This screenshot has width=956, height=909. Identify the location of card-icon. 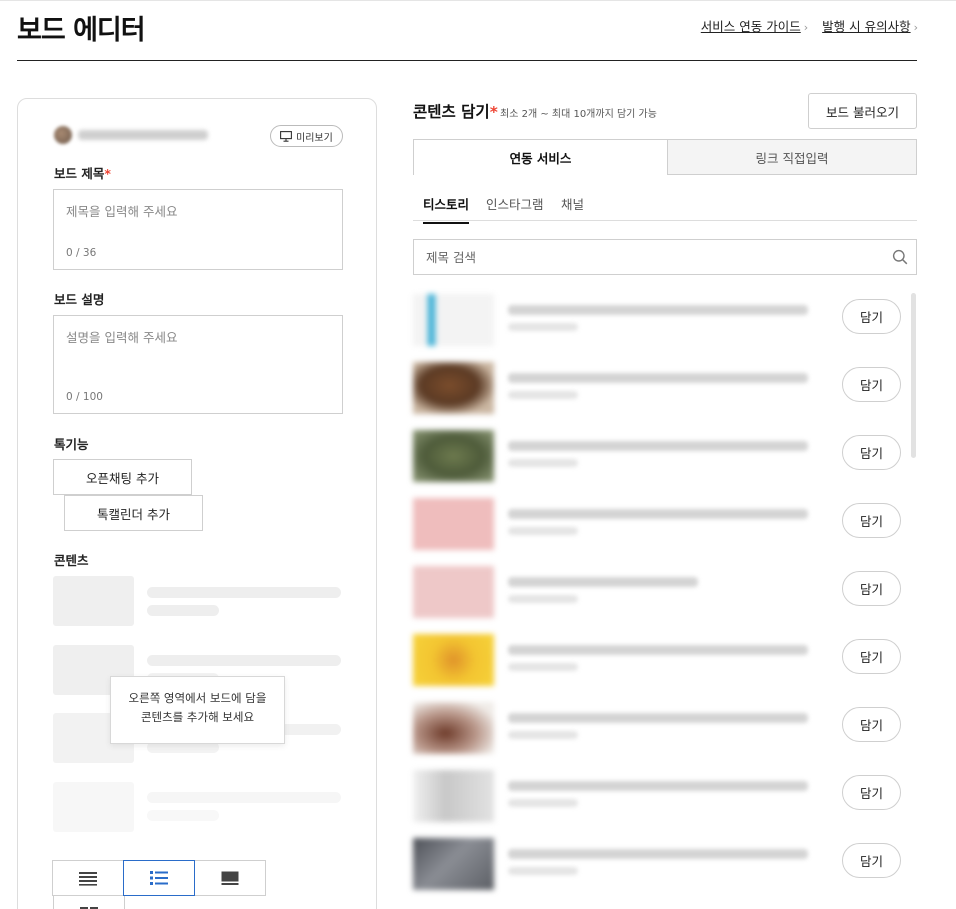
(230, 878).